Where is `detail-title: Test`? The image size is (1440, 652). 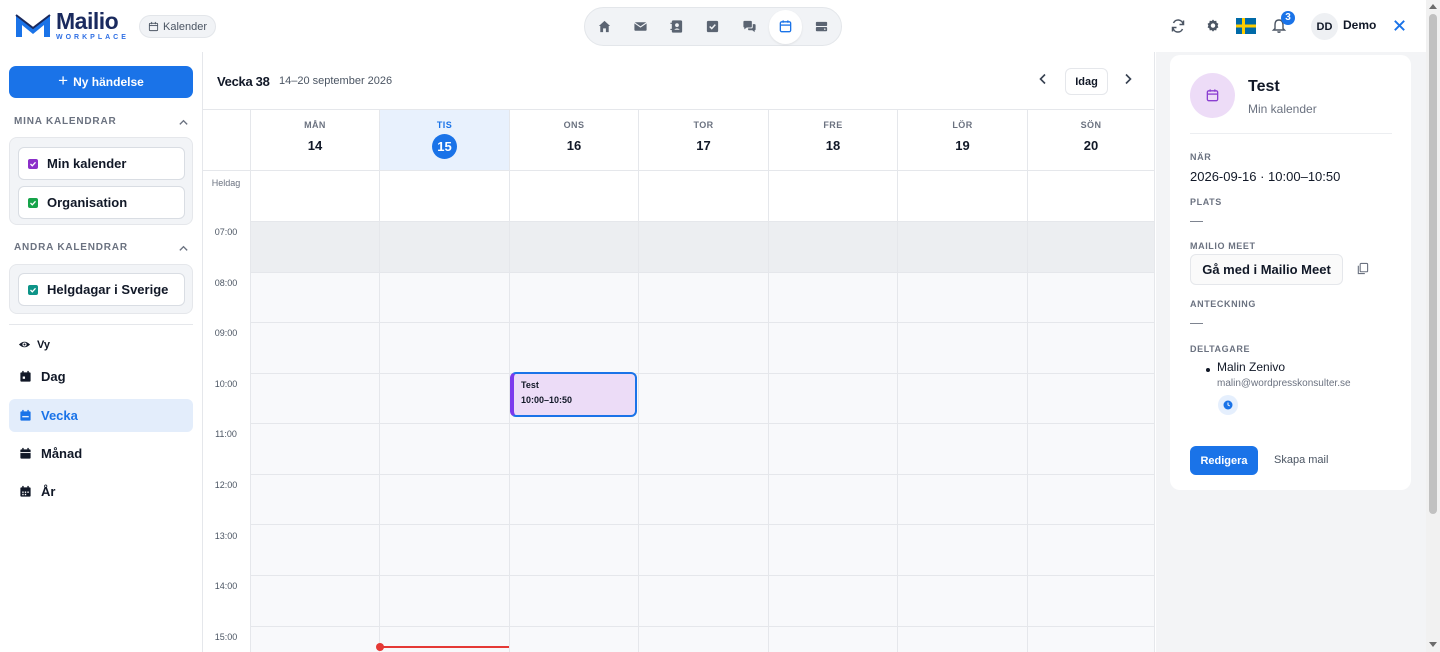 detail-title: Test is located at coordinates (1264, 86).